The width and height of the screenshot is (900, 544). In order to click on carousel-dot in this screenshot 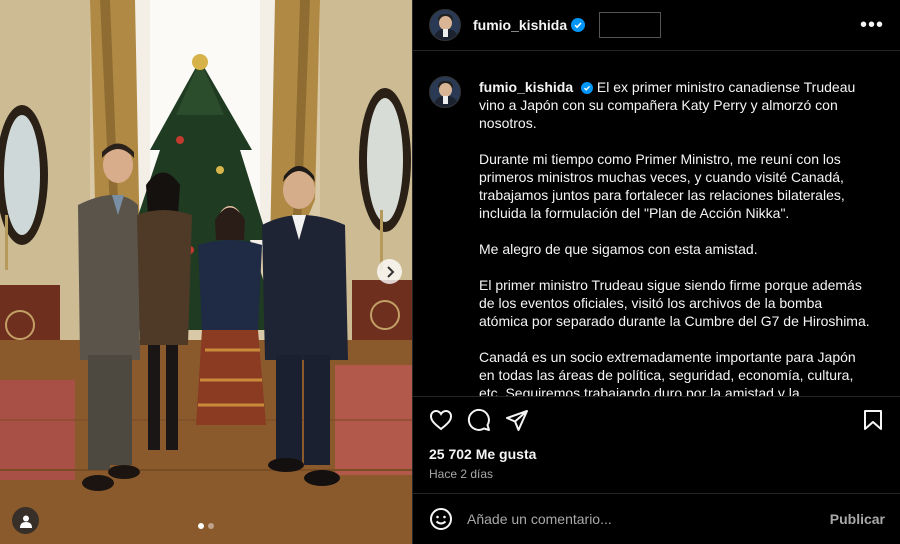, I will do `click(211, 526)`.